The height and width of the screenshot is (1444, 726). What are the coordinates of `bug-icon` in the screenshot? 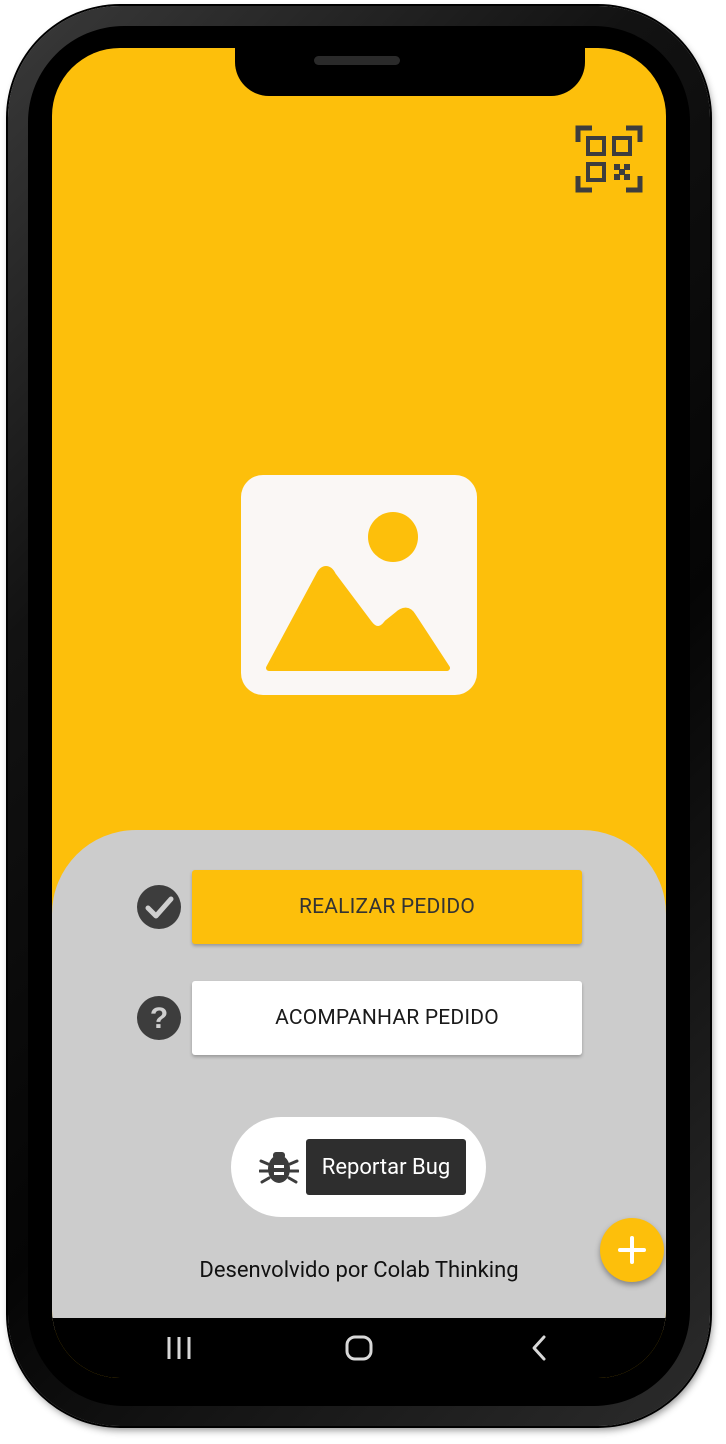 It's located at (279, 1167).